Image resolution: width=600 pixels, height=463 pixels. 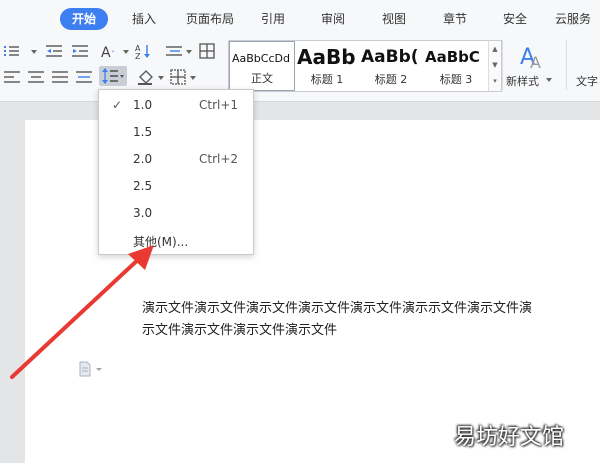 I want to click on shortcut-text: Ctrl+2, so click(x=219, y=159).